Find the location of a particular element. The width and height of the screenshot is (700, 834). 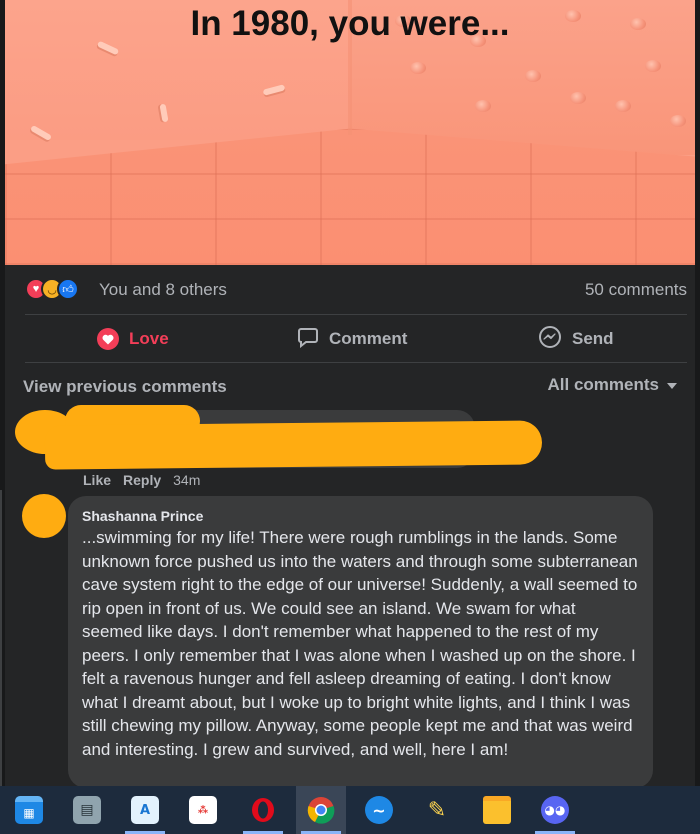

like-reaction-icon: 👍︎ is located at coordinates (68, 289).